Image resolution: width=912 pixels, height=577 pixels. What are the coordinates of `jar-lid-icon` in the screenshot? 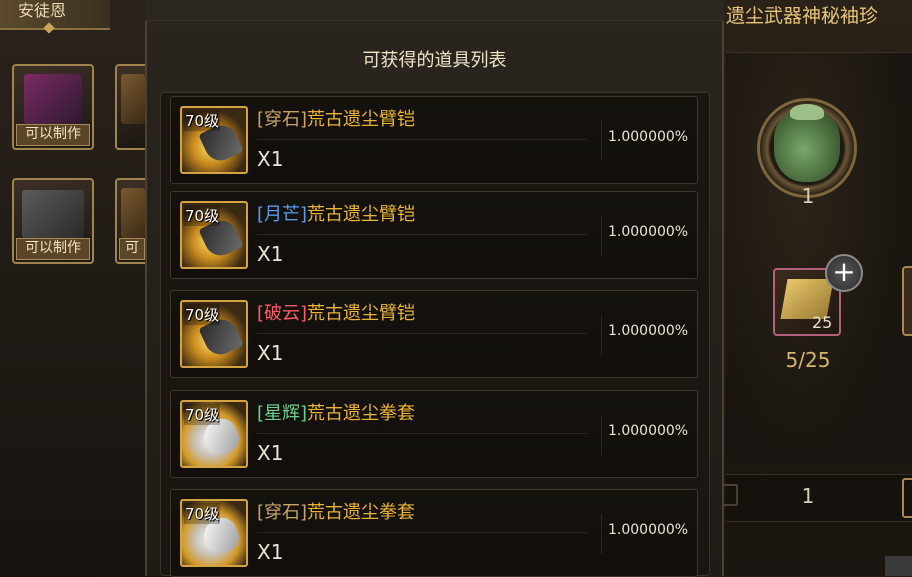 It's located at (807, 112).